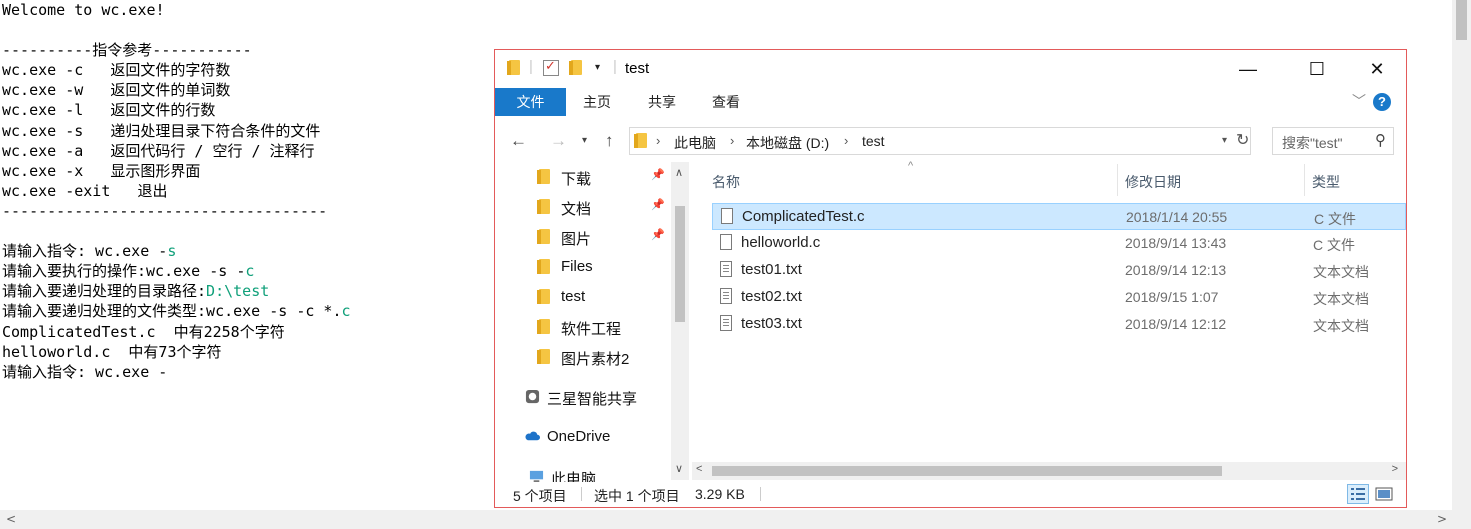  I want to click on scroll-down-arrow-icon: ∨, so click(679, 468).